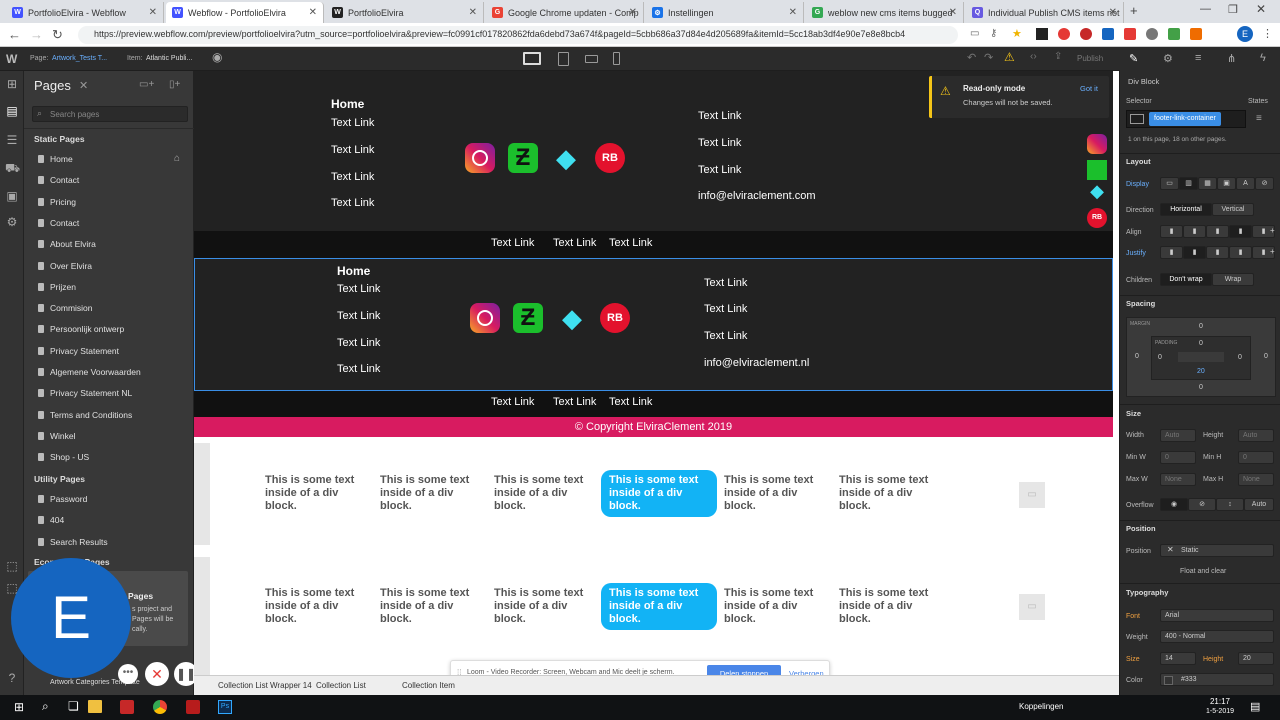 This screenshot has width=1280, height=720. What do you see at coordinates (1220, 711) in the screenshot?
I see `clock-date: 1-5-2019` at bounding box center [1220, 711].